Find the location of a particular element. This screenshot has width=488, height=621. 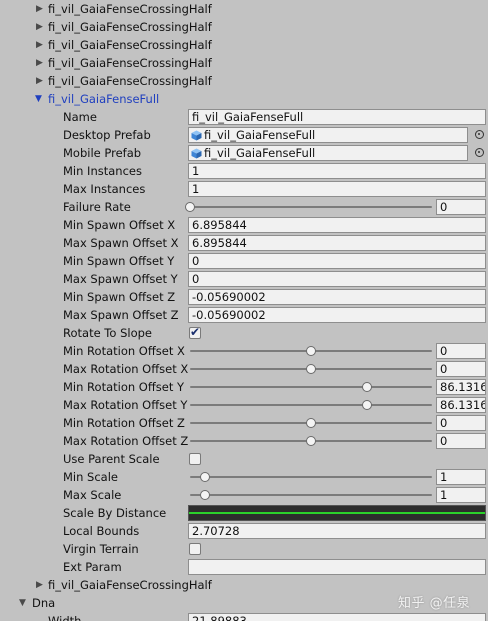

property-label: Mobile Prefab is located at coordinates (102, 153).